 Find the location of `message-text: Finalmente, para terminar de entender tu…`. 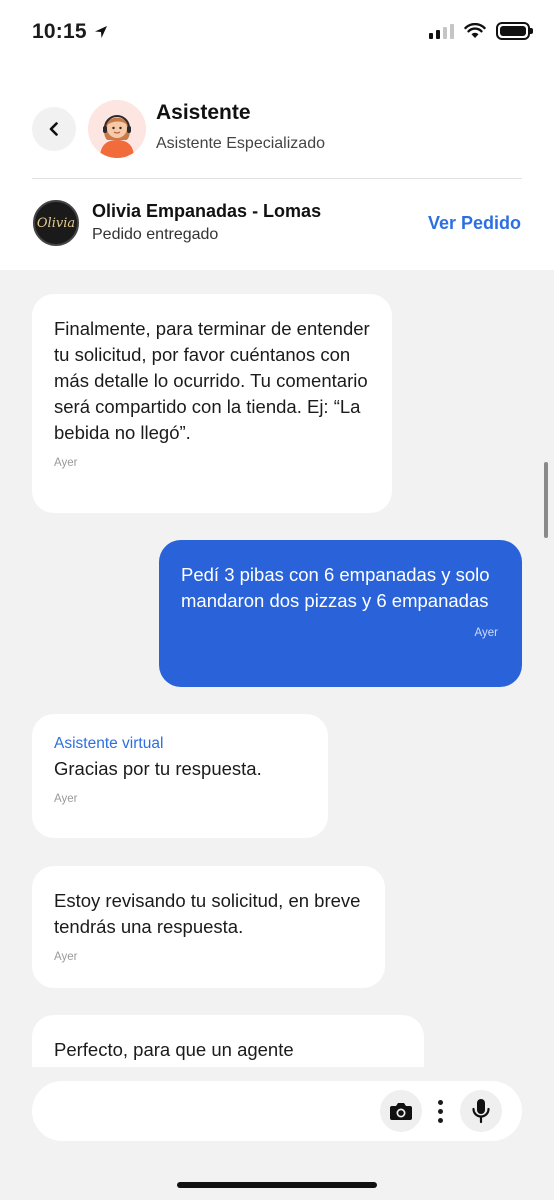

message-text: Finalmente, para terminar de entender tu… is located at coordinates (212, 380).